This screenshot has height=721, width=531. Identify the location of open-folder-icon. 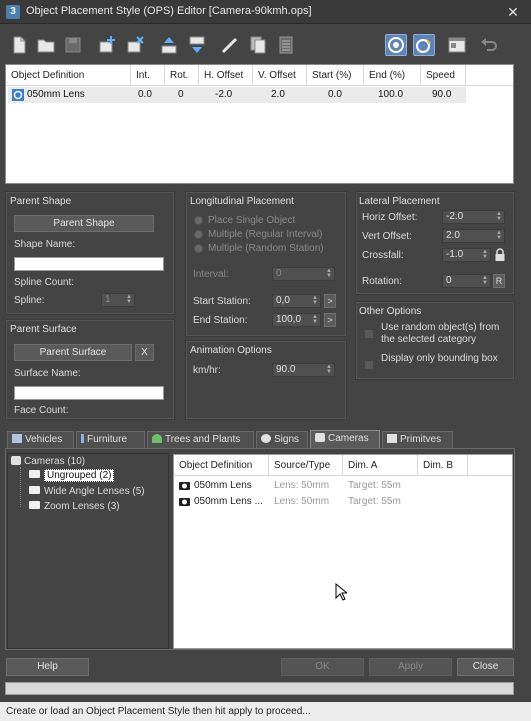
(46, 45).